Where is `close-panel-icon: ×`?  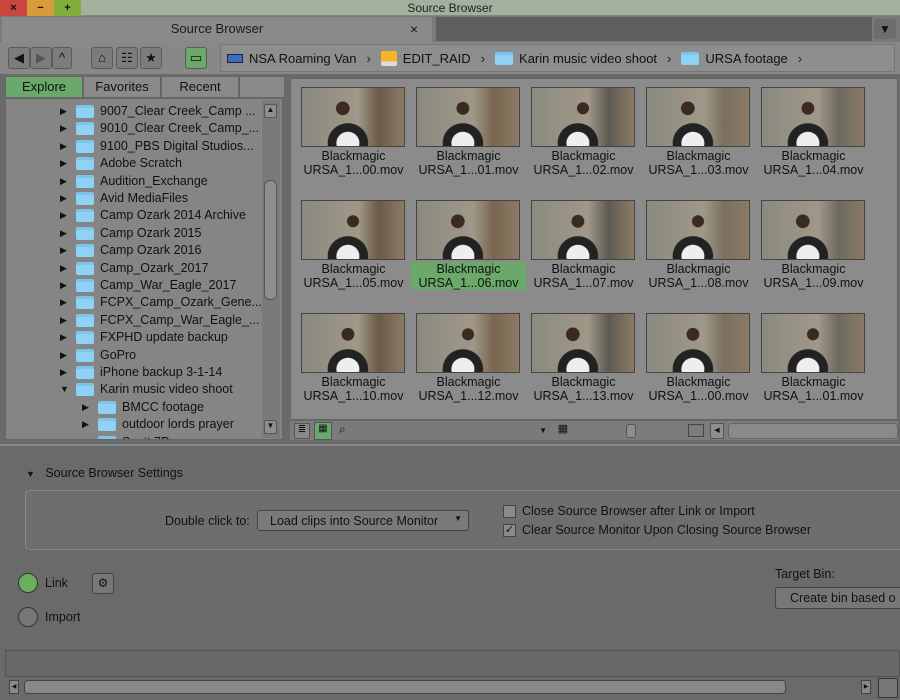 close-panel-icon: × is located at coordinates (414, 29).